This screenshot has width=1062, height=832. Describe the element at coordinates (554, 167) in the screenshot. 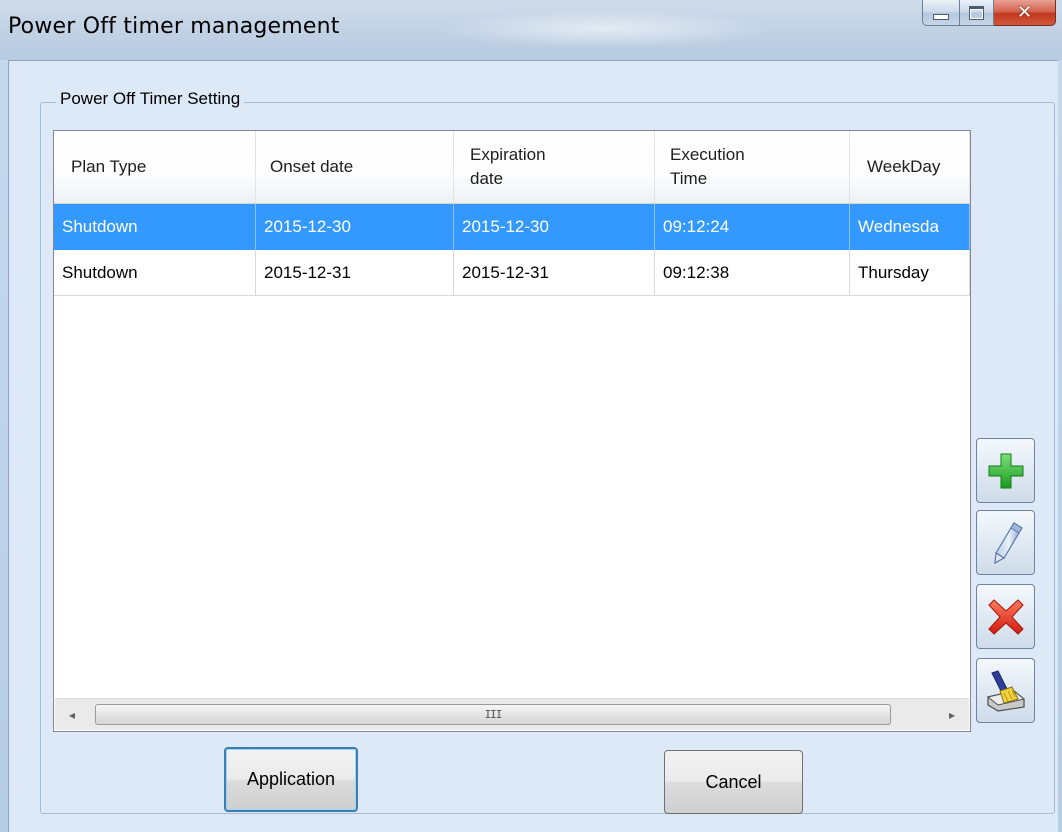

I see `column-header-expiration-date: Expiration date` at that location.